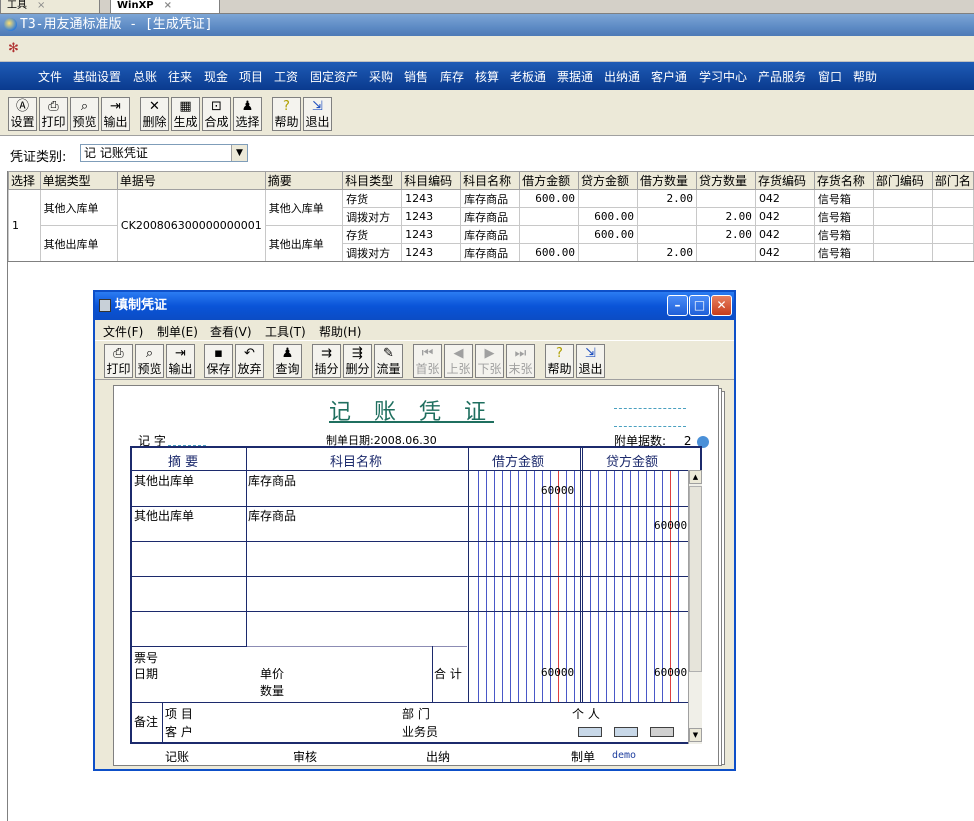 The height and width of the screenshot is (821, 974). Describe the element at coordinates (490, 180) in the screenshot. I see `column-header: 科目名称` at that location.